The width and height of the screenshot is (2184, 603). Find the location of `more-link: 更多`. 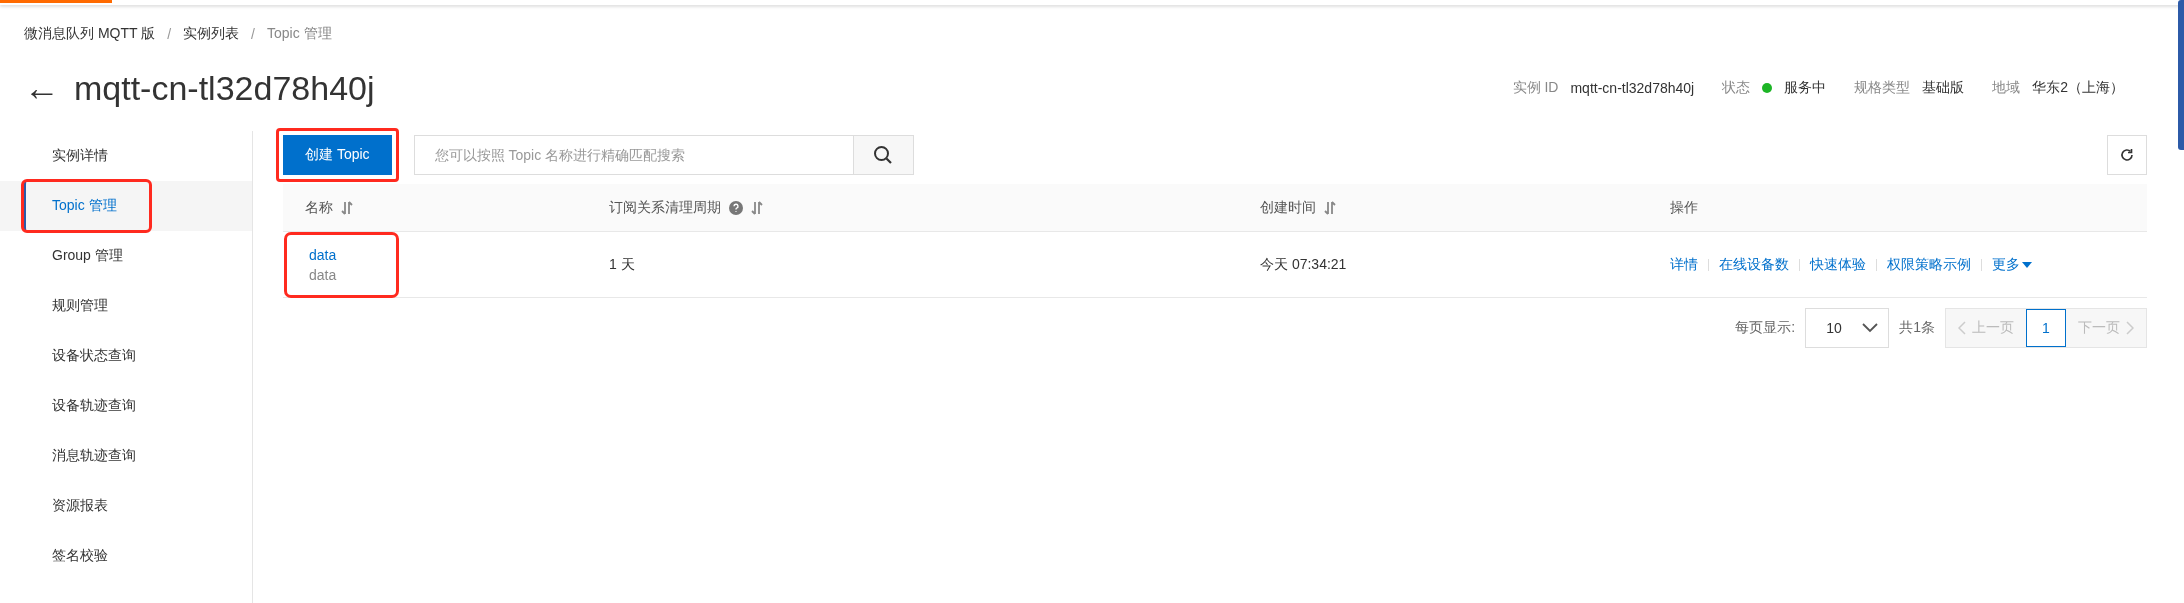

more-link: 更多 is located at coordinates (2012, 264).